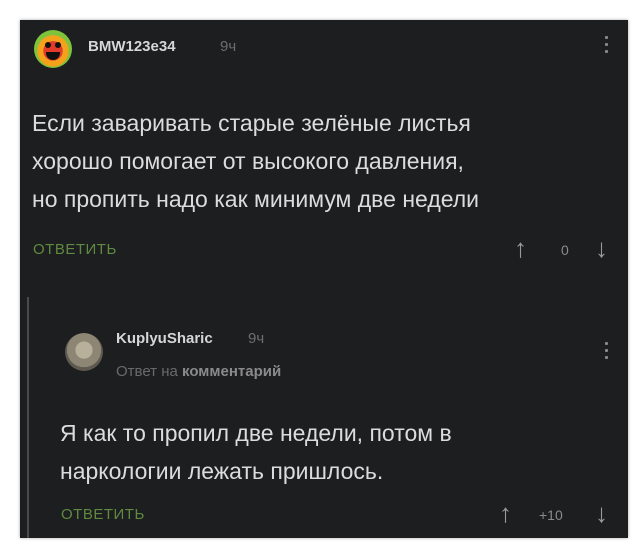  Describe the element at coordinates (222, 471) in the screenshot. I see `reply-line: наркологии лежать пришлось.` at that location.